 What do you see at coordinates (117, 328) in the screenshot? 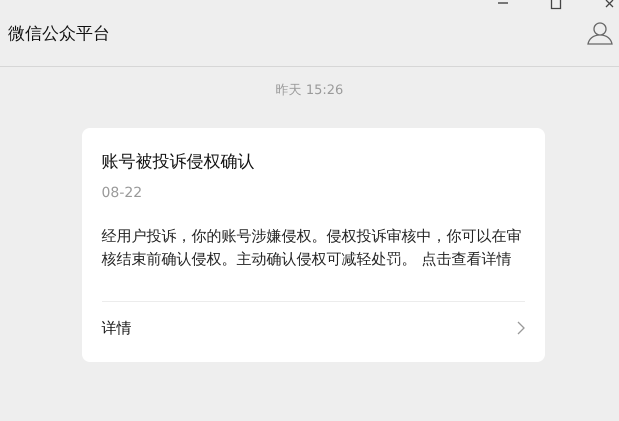
I see `details-link: 详情` at bounding box center [117, 328].